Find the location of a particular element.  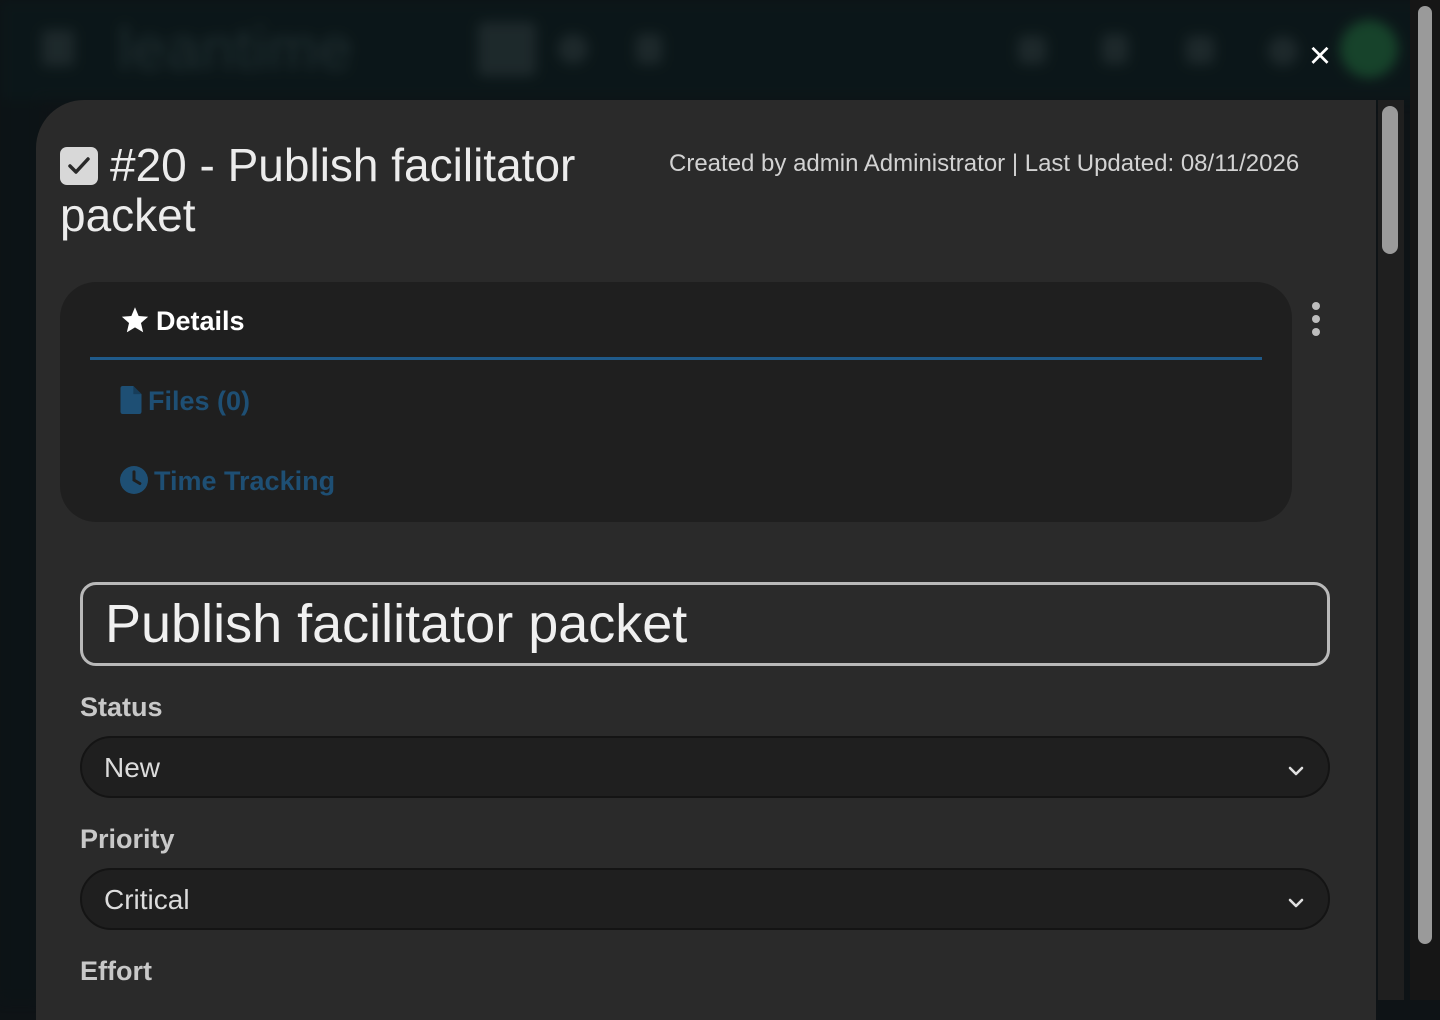

app-logo: leantime is located at coordinates (235, 48).